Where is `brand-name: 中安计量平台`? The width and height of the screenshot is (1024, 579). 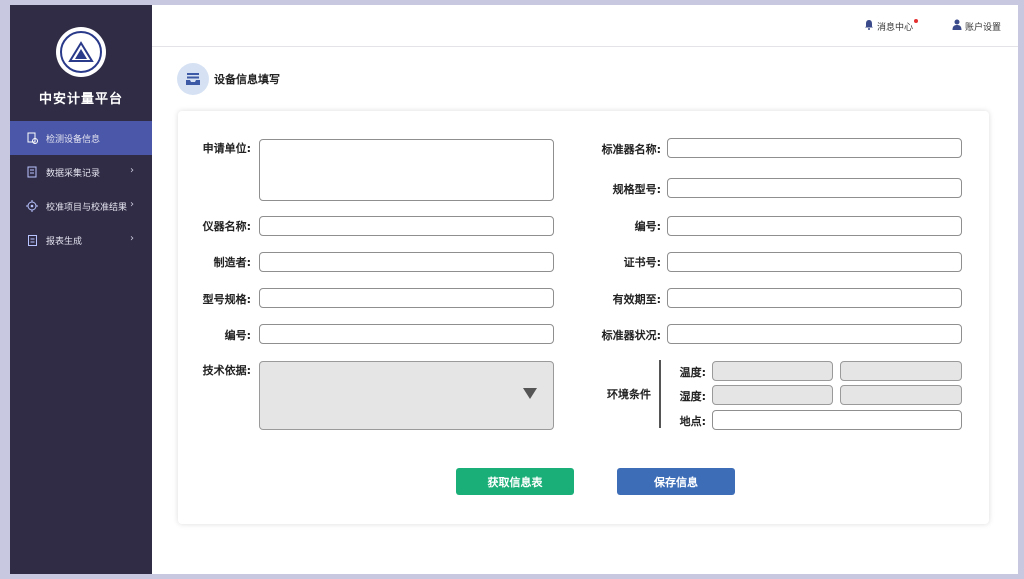 brand-name: 中安计量平台 is located at coordinates (80, 99).